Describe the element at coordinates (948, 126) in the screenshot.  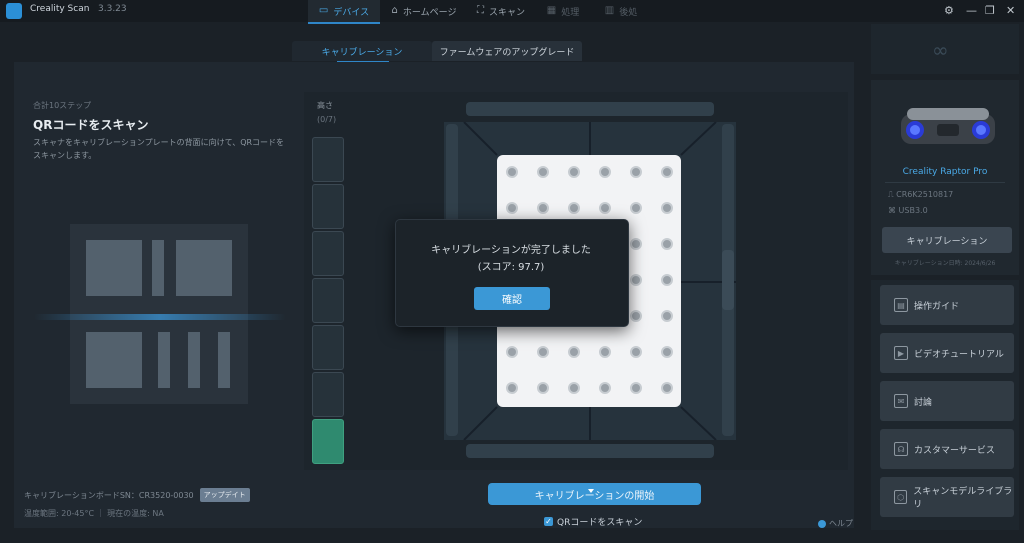
I see `scanner-image` at that location.